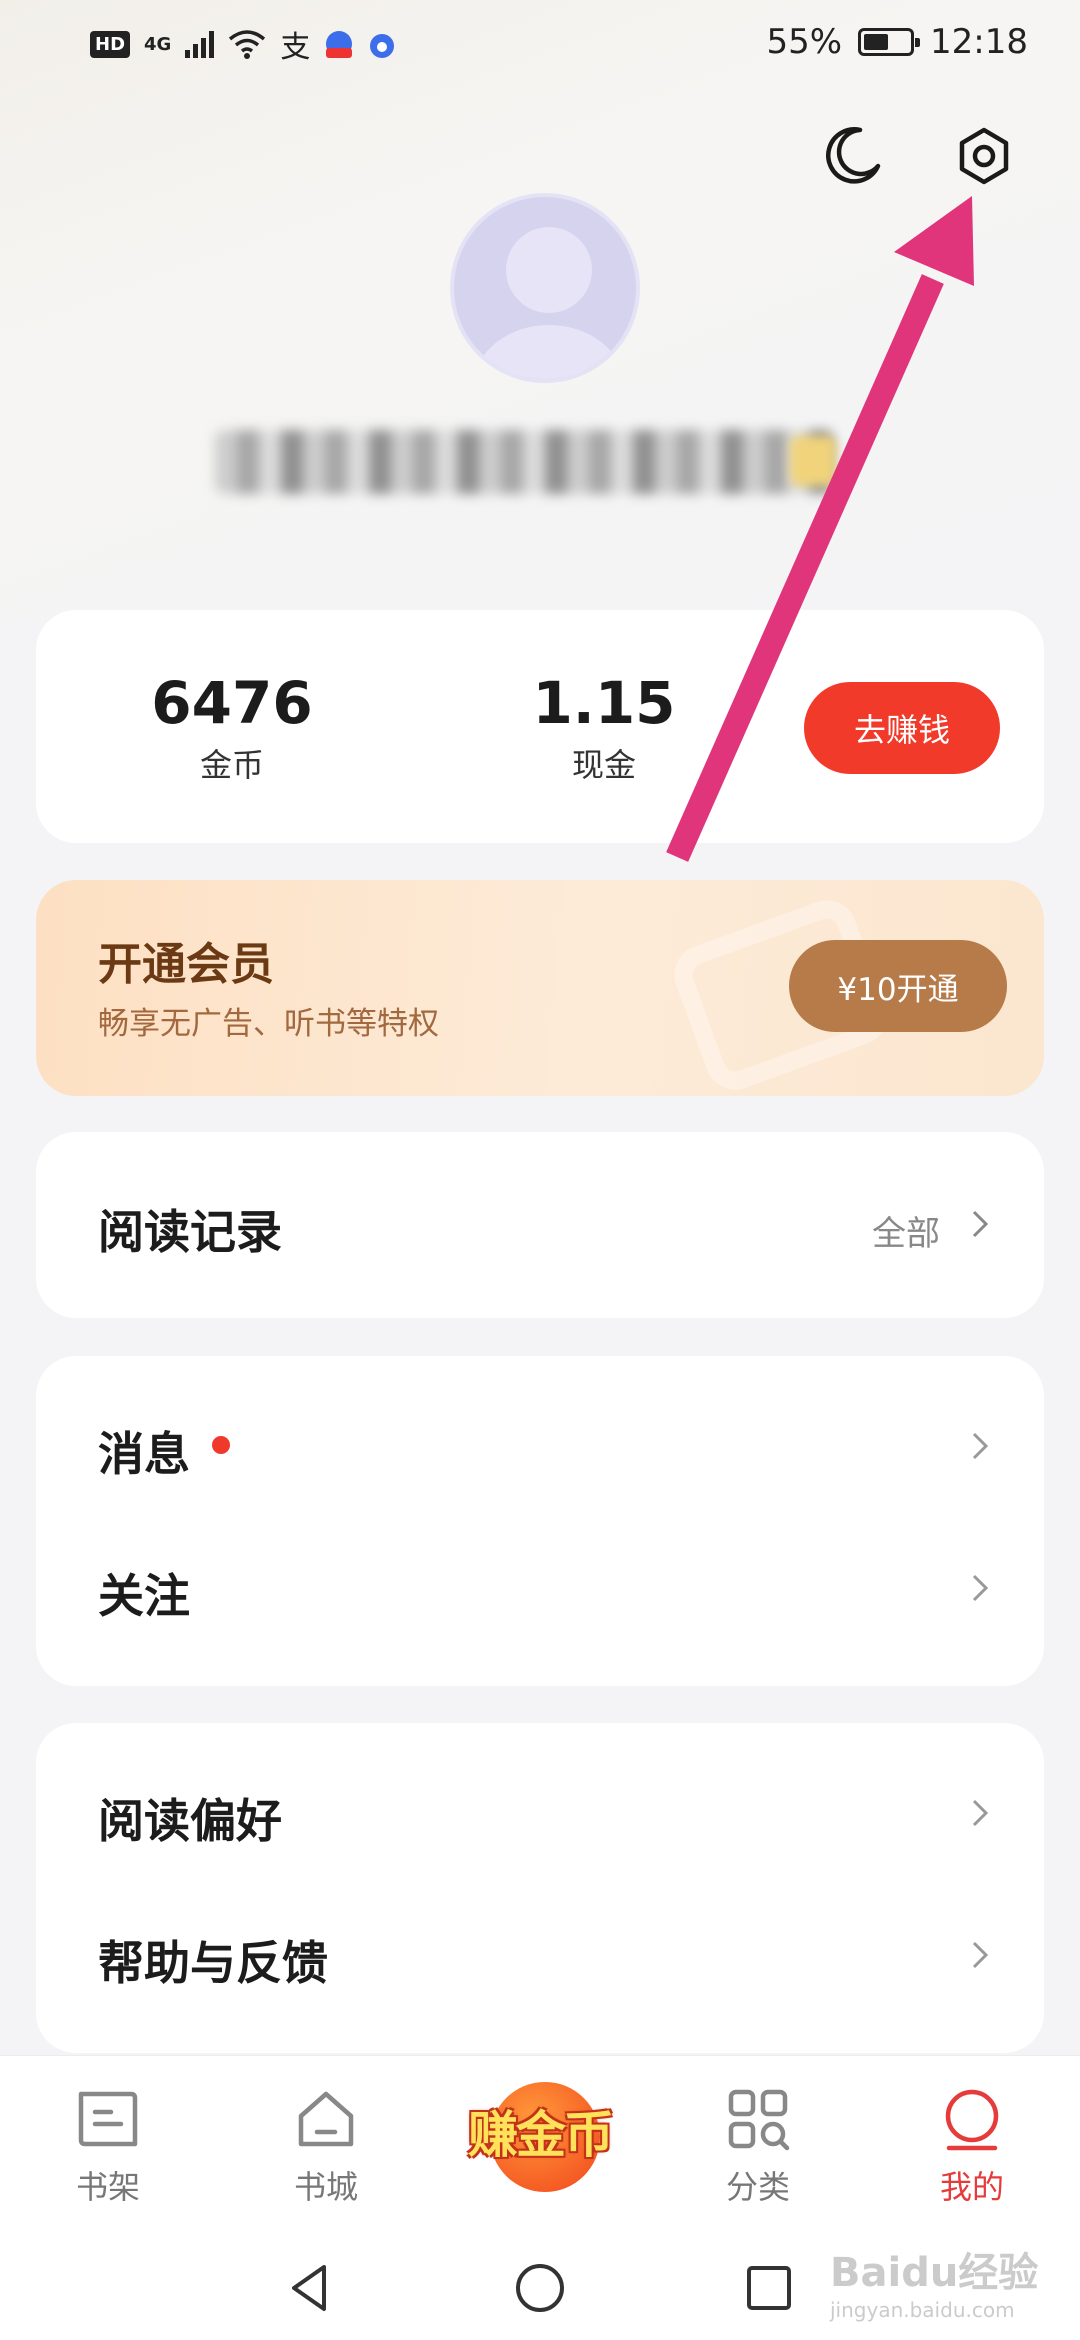 This screenshot has width=1080, height=2340. I want to click on earn-coins-label: 赚金币, so click(541, 2135).